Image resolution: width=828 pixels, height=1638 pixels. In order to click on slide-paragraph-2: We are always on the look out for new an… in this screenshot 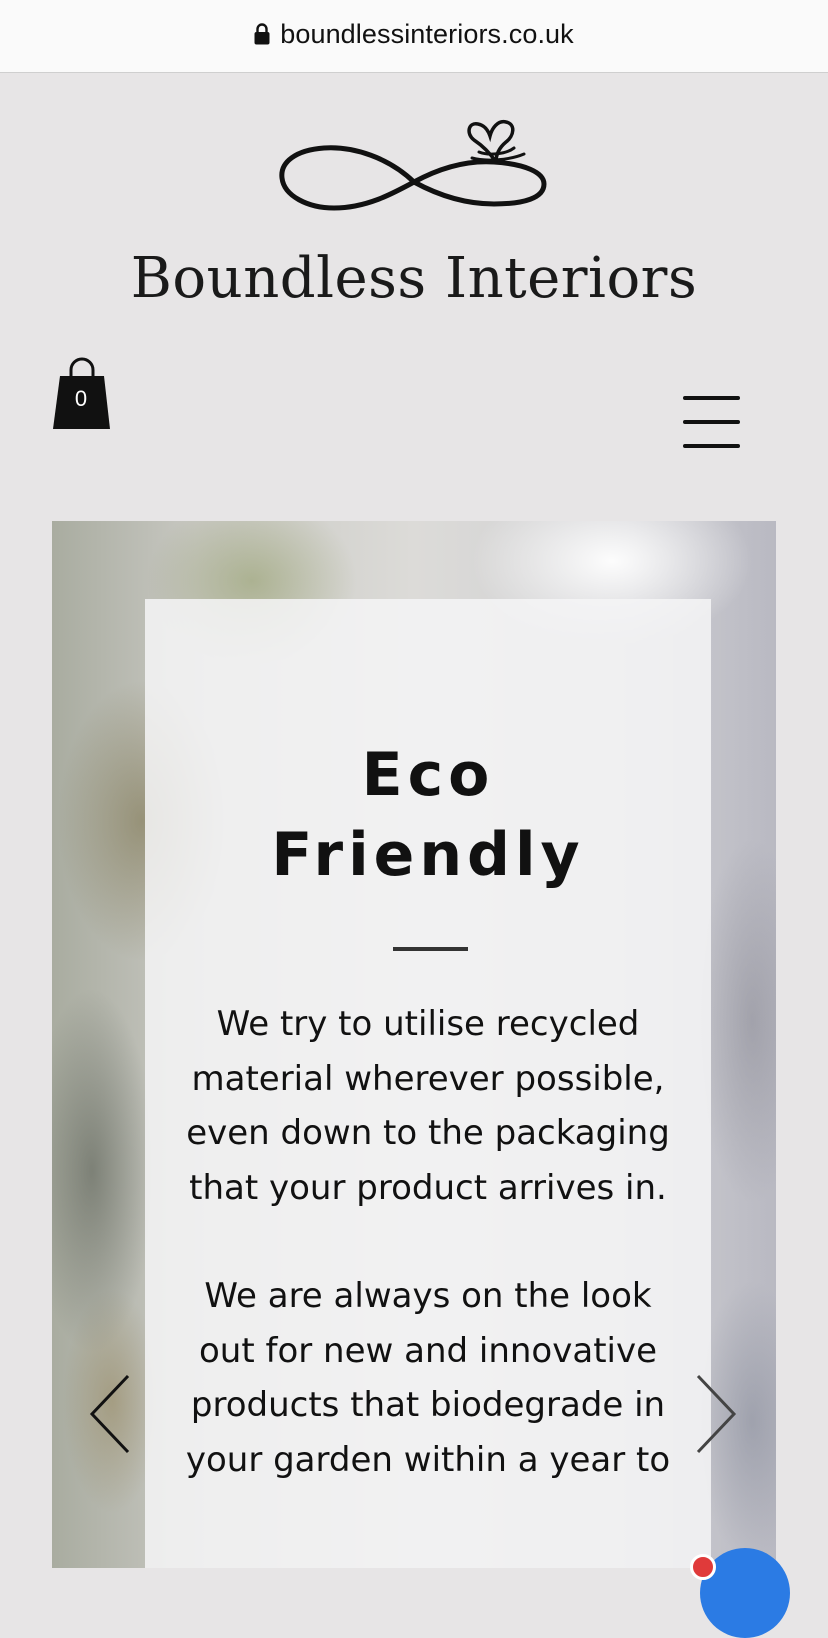, I will do `click(428, 1378)`.